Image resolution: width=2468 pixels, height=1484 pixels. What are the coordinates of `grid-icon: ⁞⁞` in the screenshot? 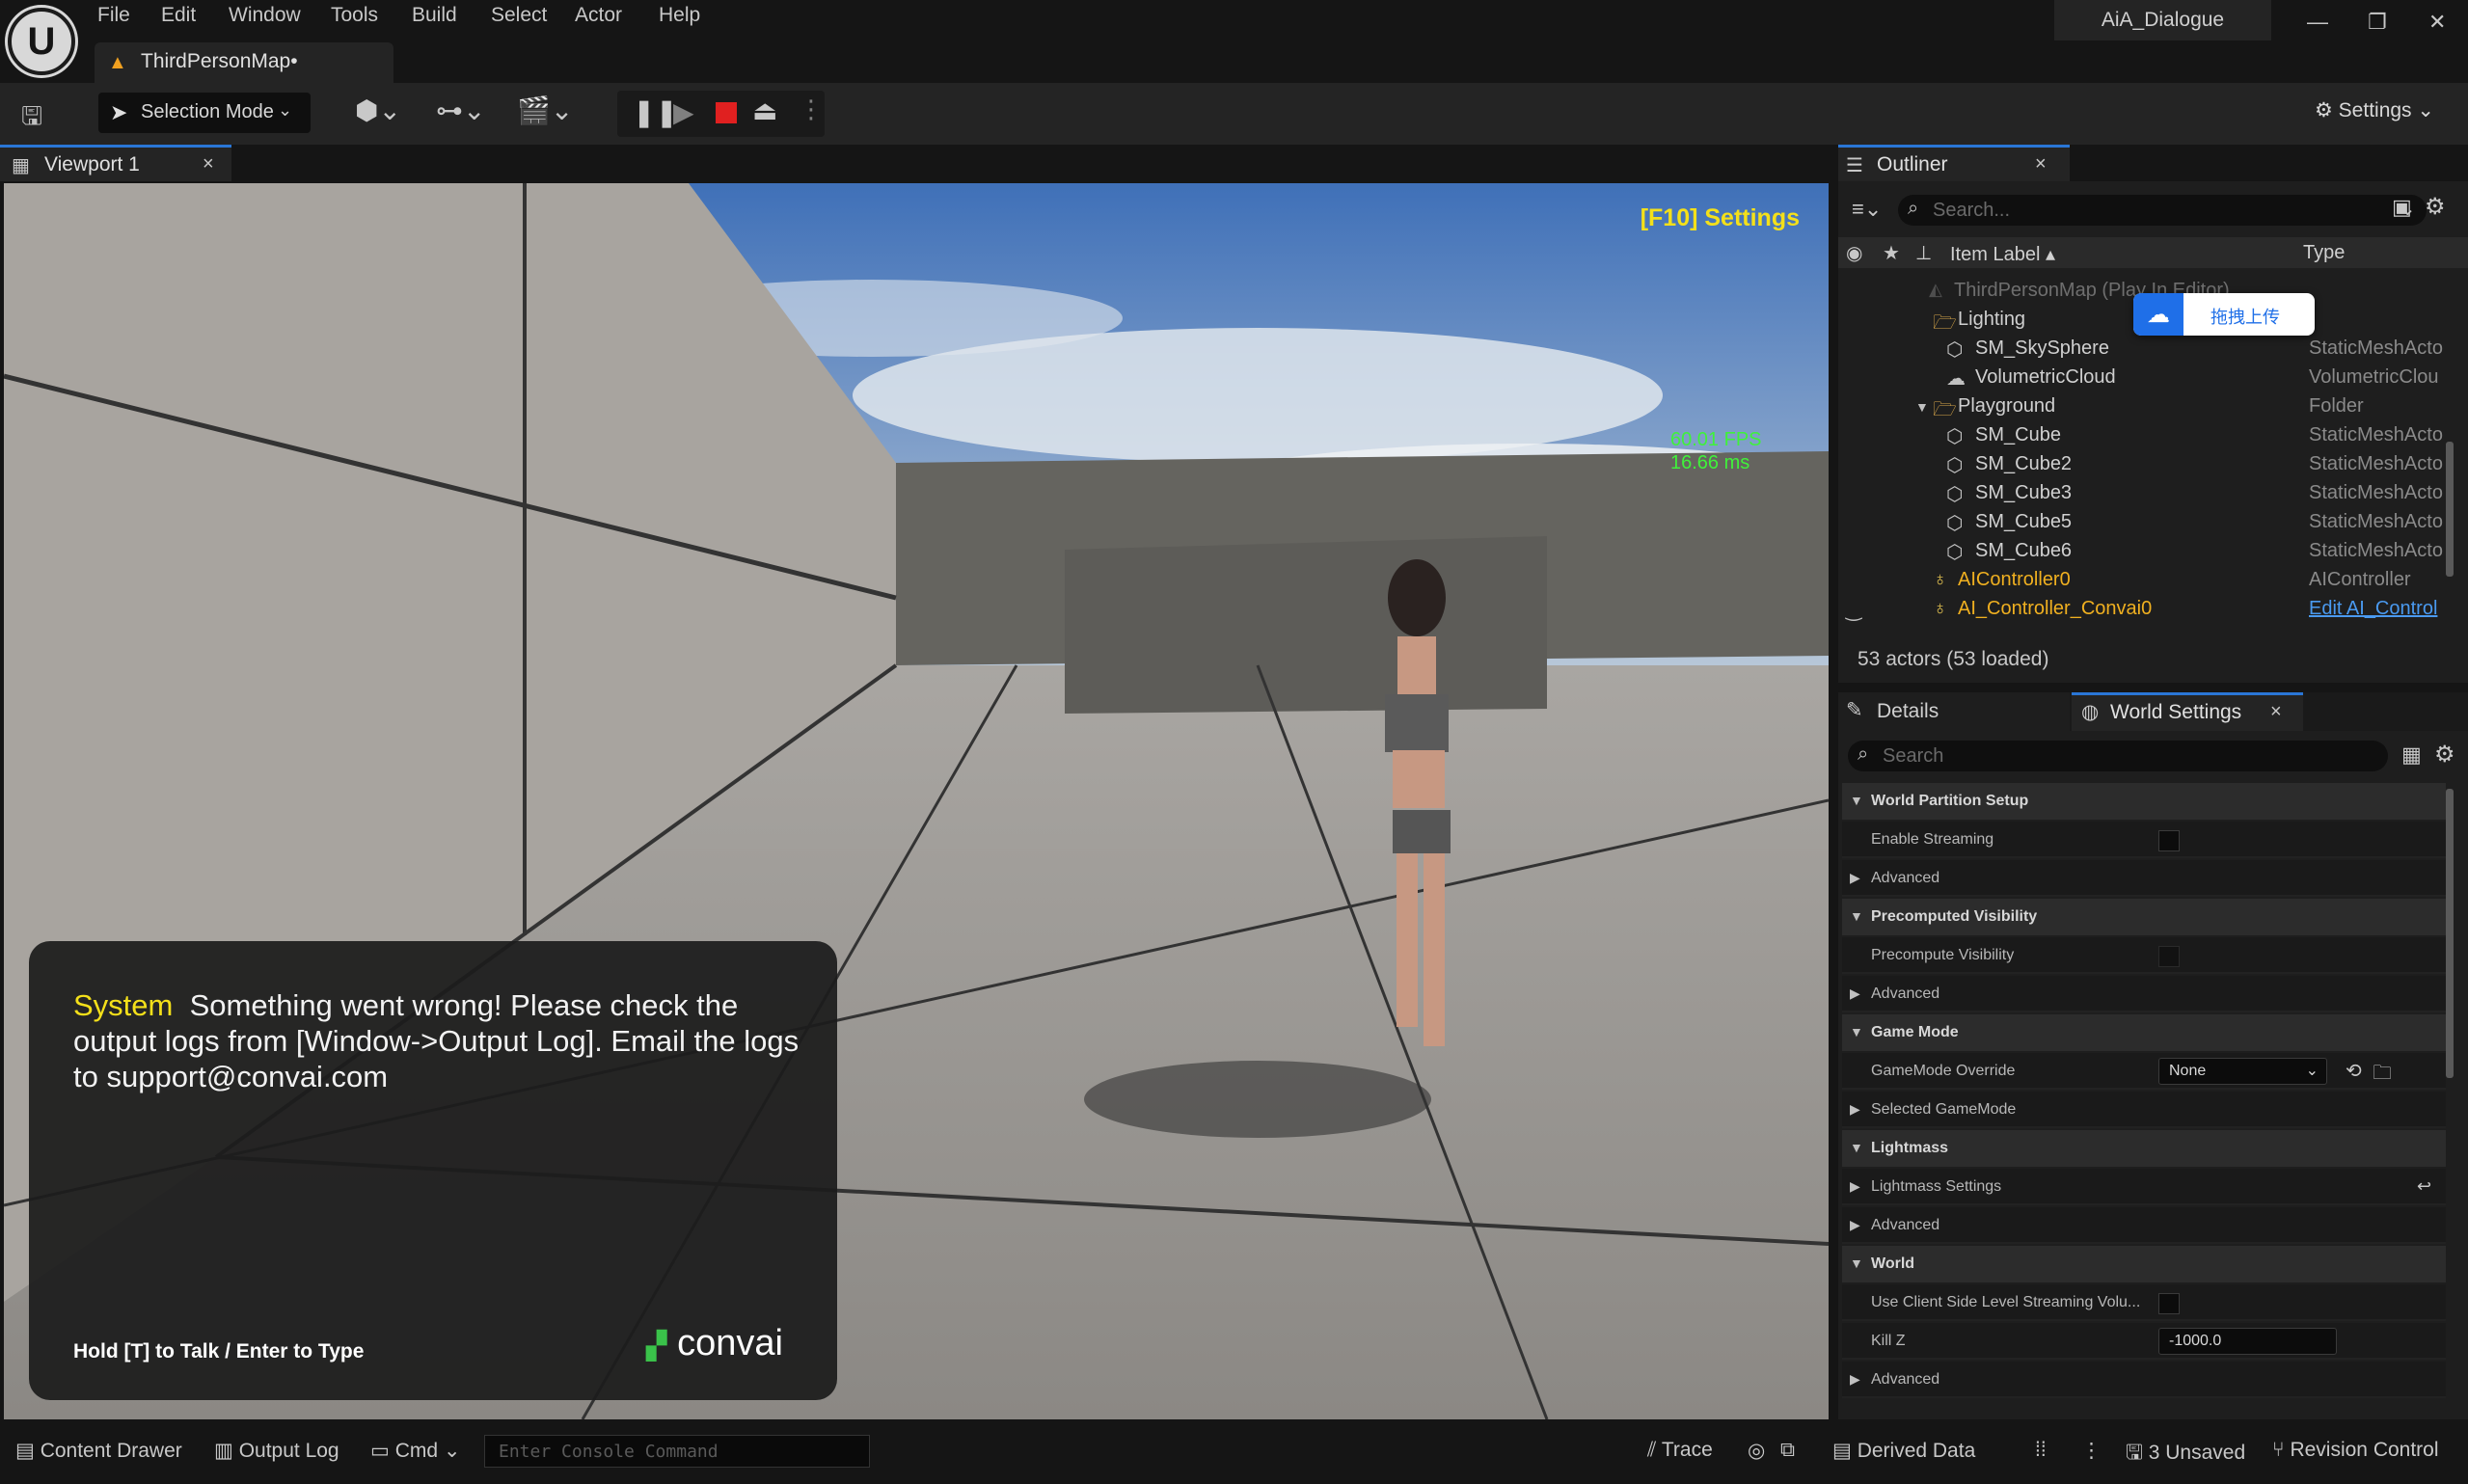 It's located at (2041, 1450).